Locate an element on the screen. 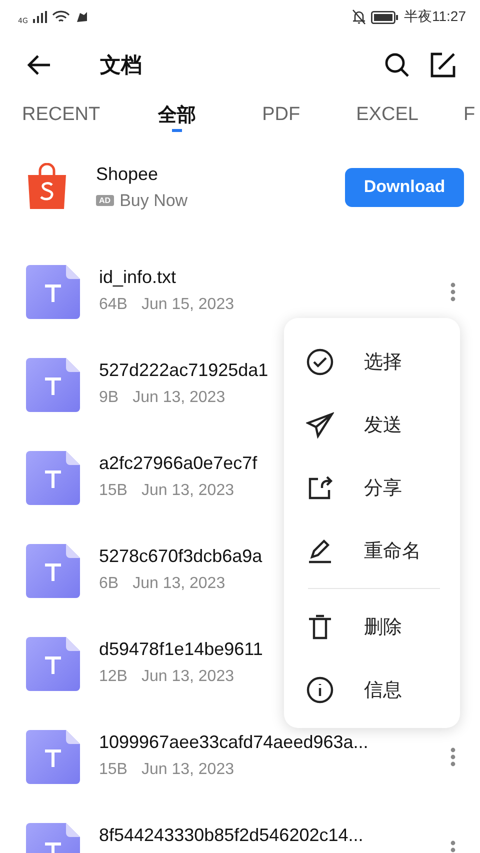 The image size is (480, 853). menu-item: 信息 is located at coordinates (372, 689).